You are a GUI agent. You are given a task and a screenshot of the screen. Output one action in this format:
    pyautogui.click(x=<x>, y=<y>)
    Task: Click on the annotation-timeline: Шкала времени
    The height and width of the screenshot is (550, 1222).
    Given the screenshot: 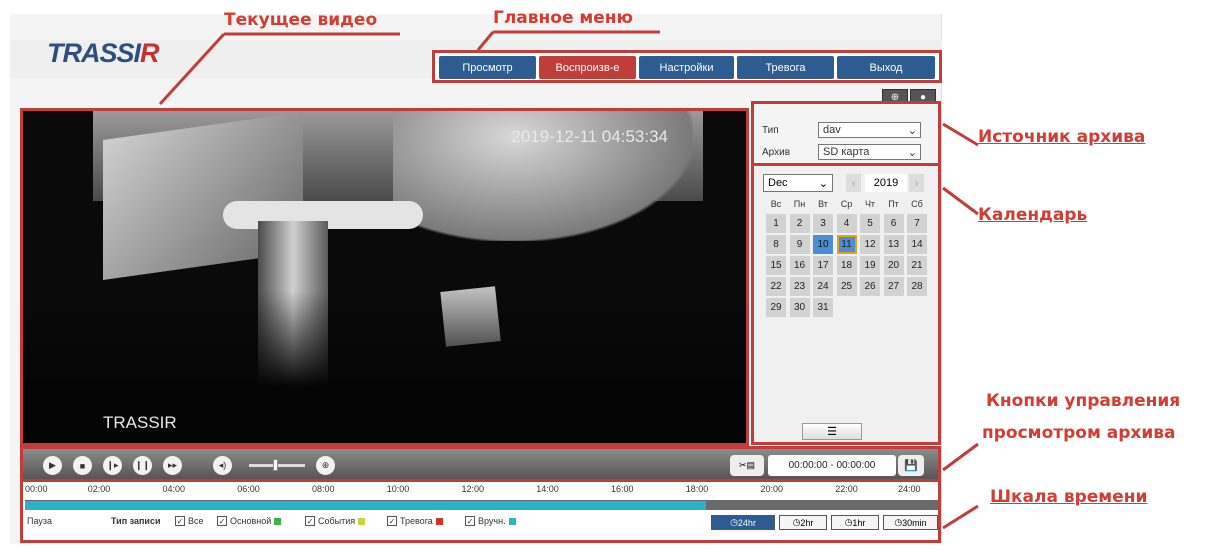 What is the action you would take?
    pyautogui.click(x=1069, y=497)
    